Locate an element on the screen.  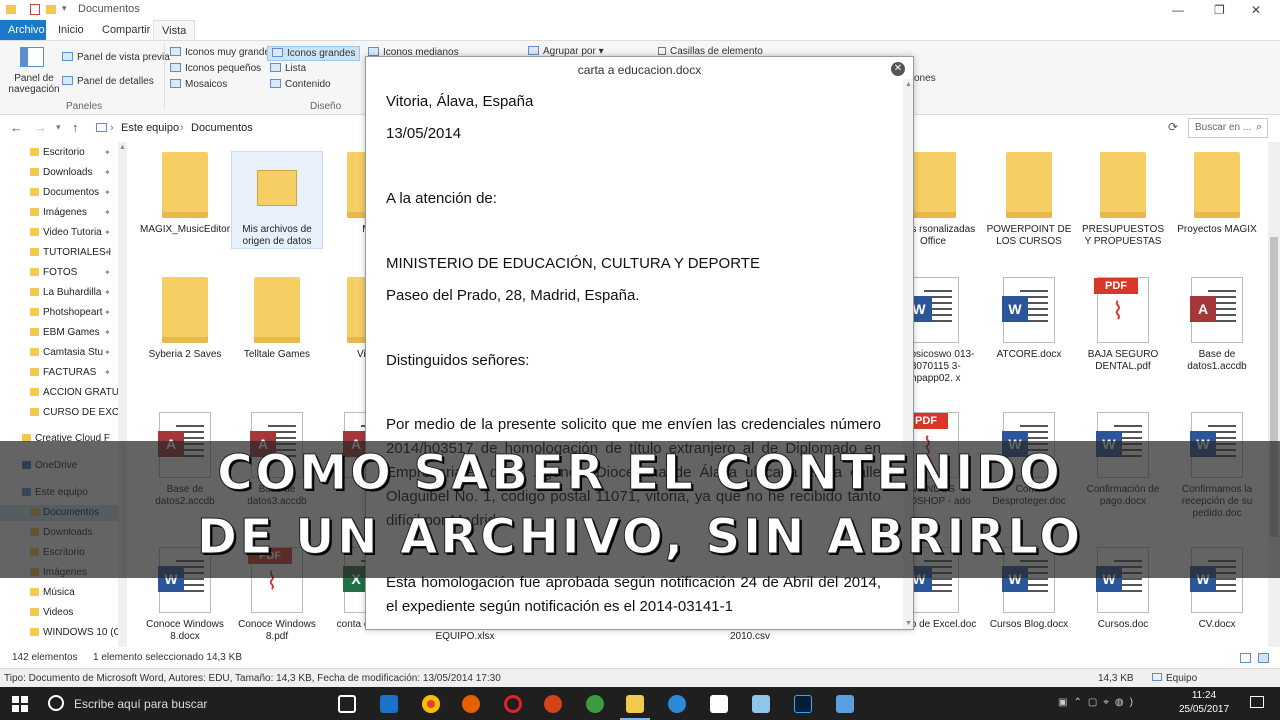
tray-icons: ▣⌃▢⌖◍) is located at coordinates (1108, 703).